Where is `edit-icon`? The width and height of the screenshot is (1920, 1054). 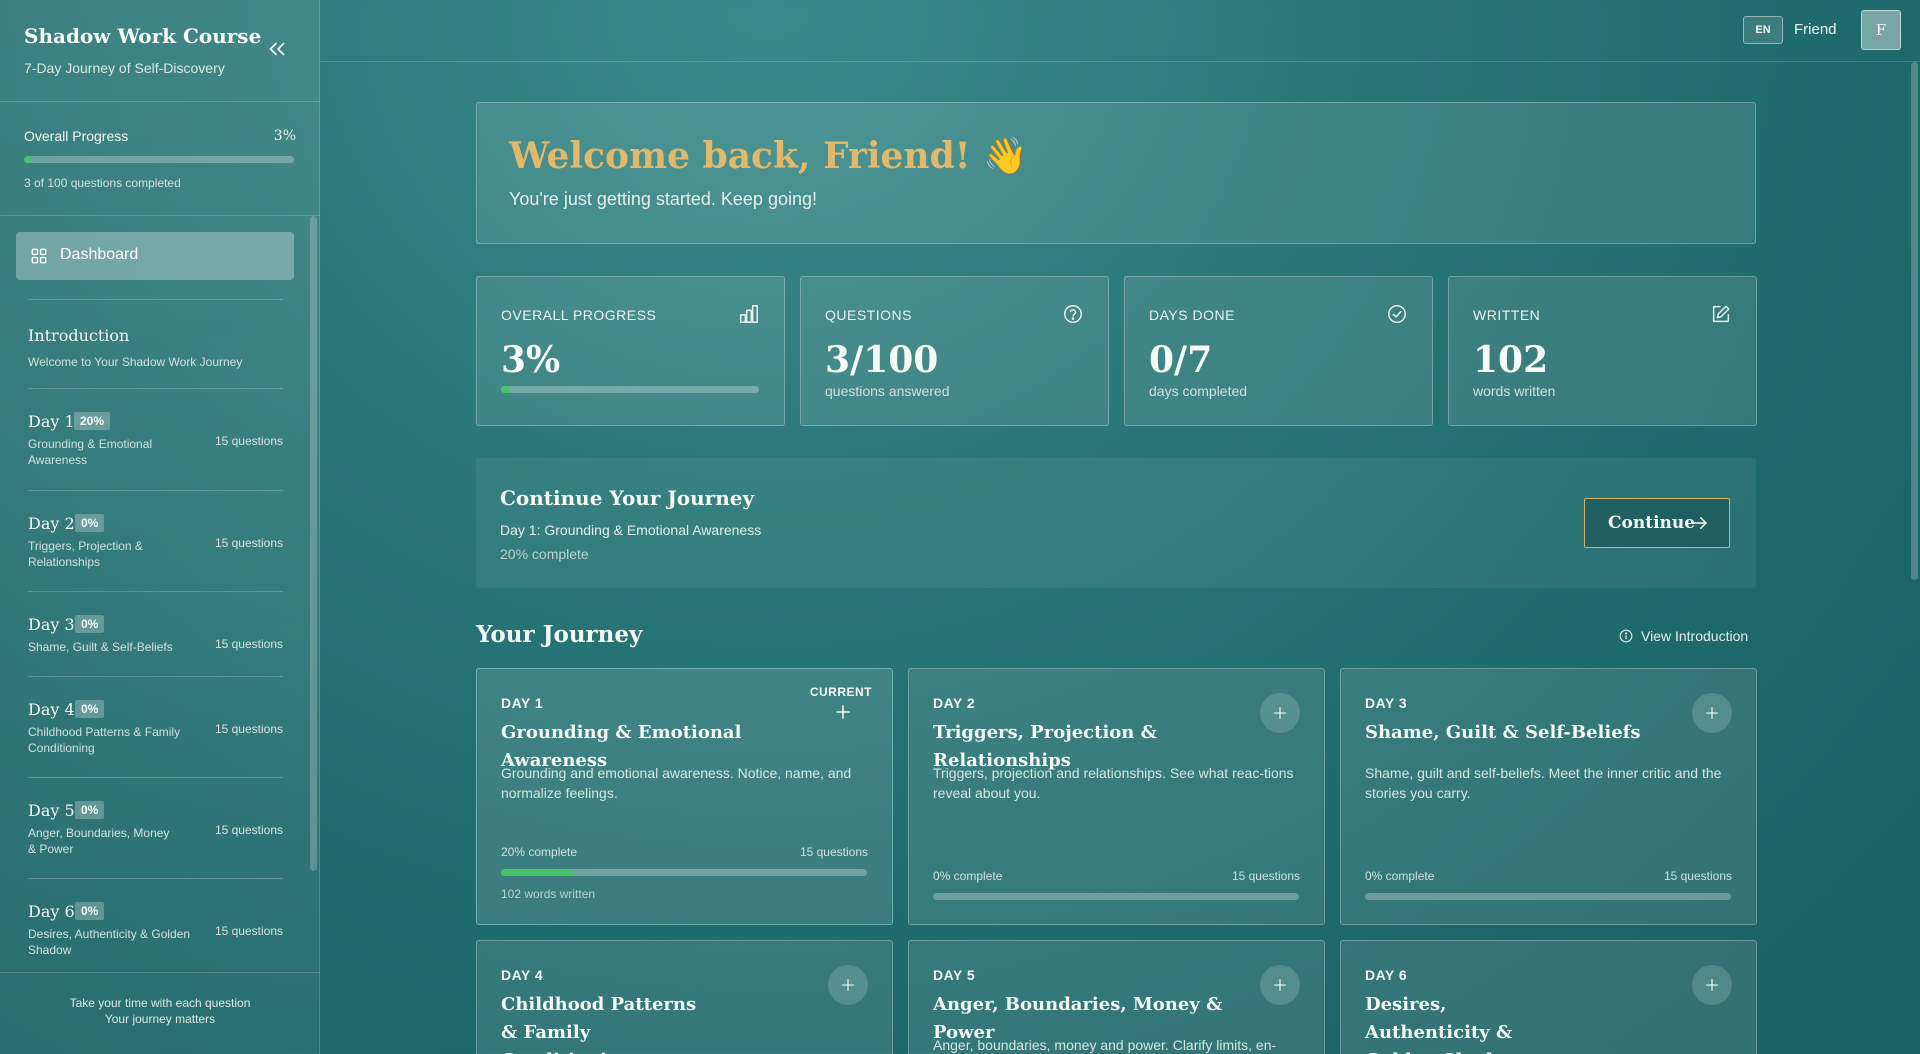 edit-icon is located at coordinates (1721, 314).